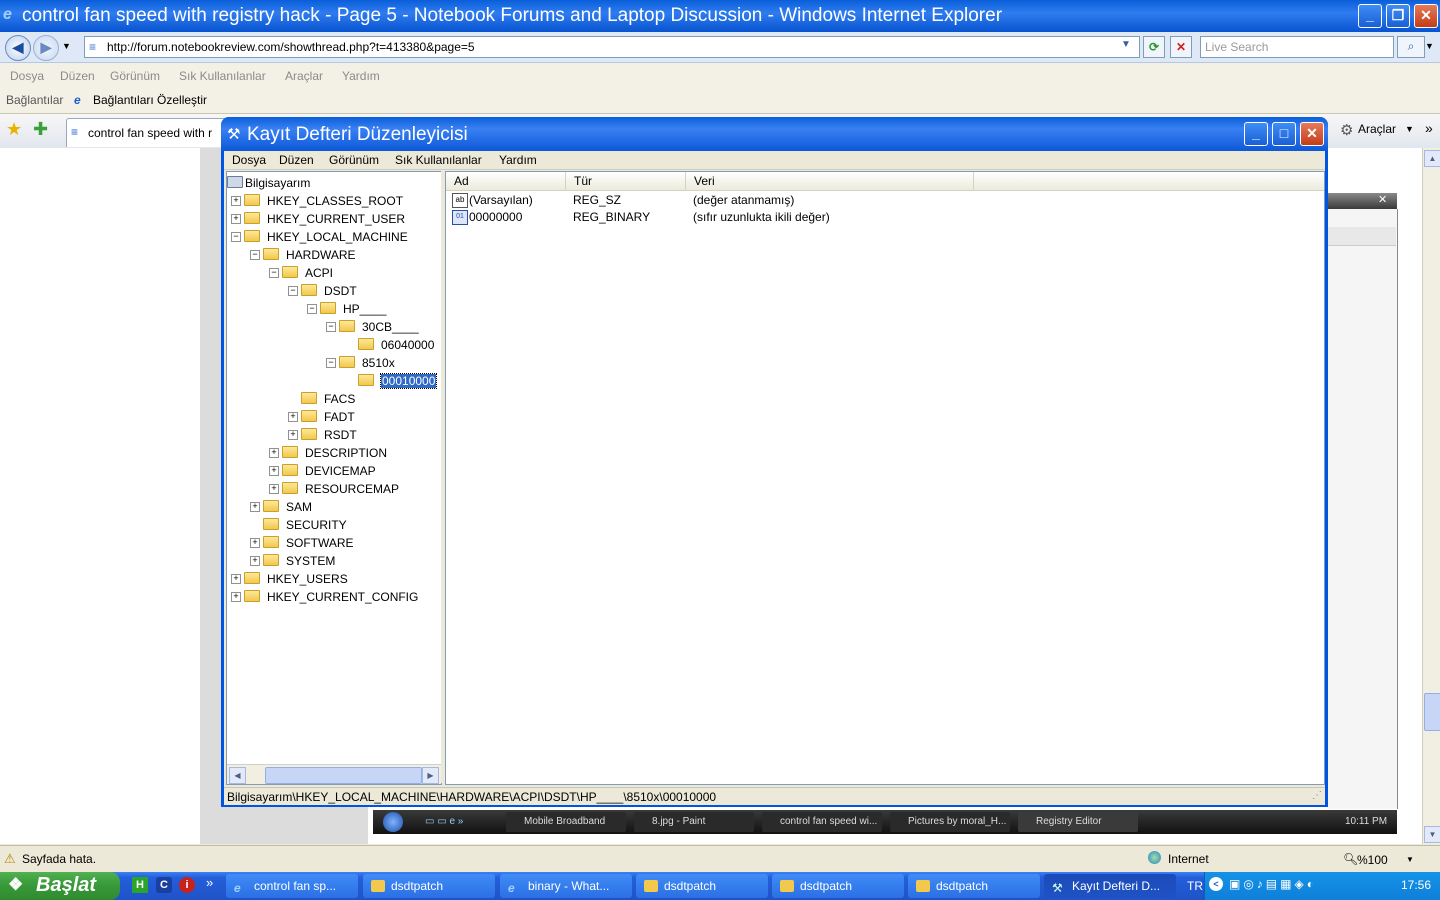 This screenshot has width=1440, height=900. What do you see at coordinates (1398, 16) in the screenshot?
I see `restore-button: ❐` at bounding box center [1398, 16].